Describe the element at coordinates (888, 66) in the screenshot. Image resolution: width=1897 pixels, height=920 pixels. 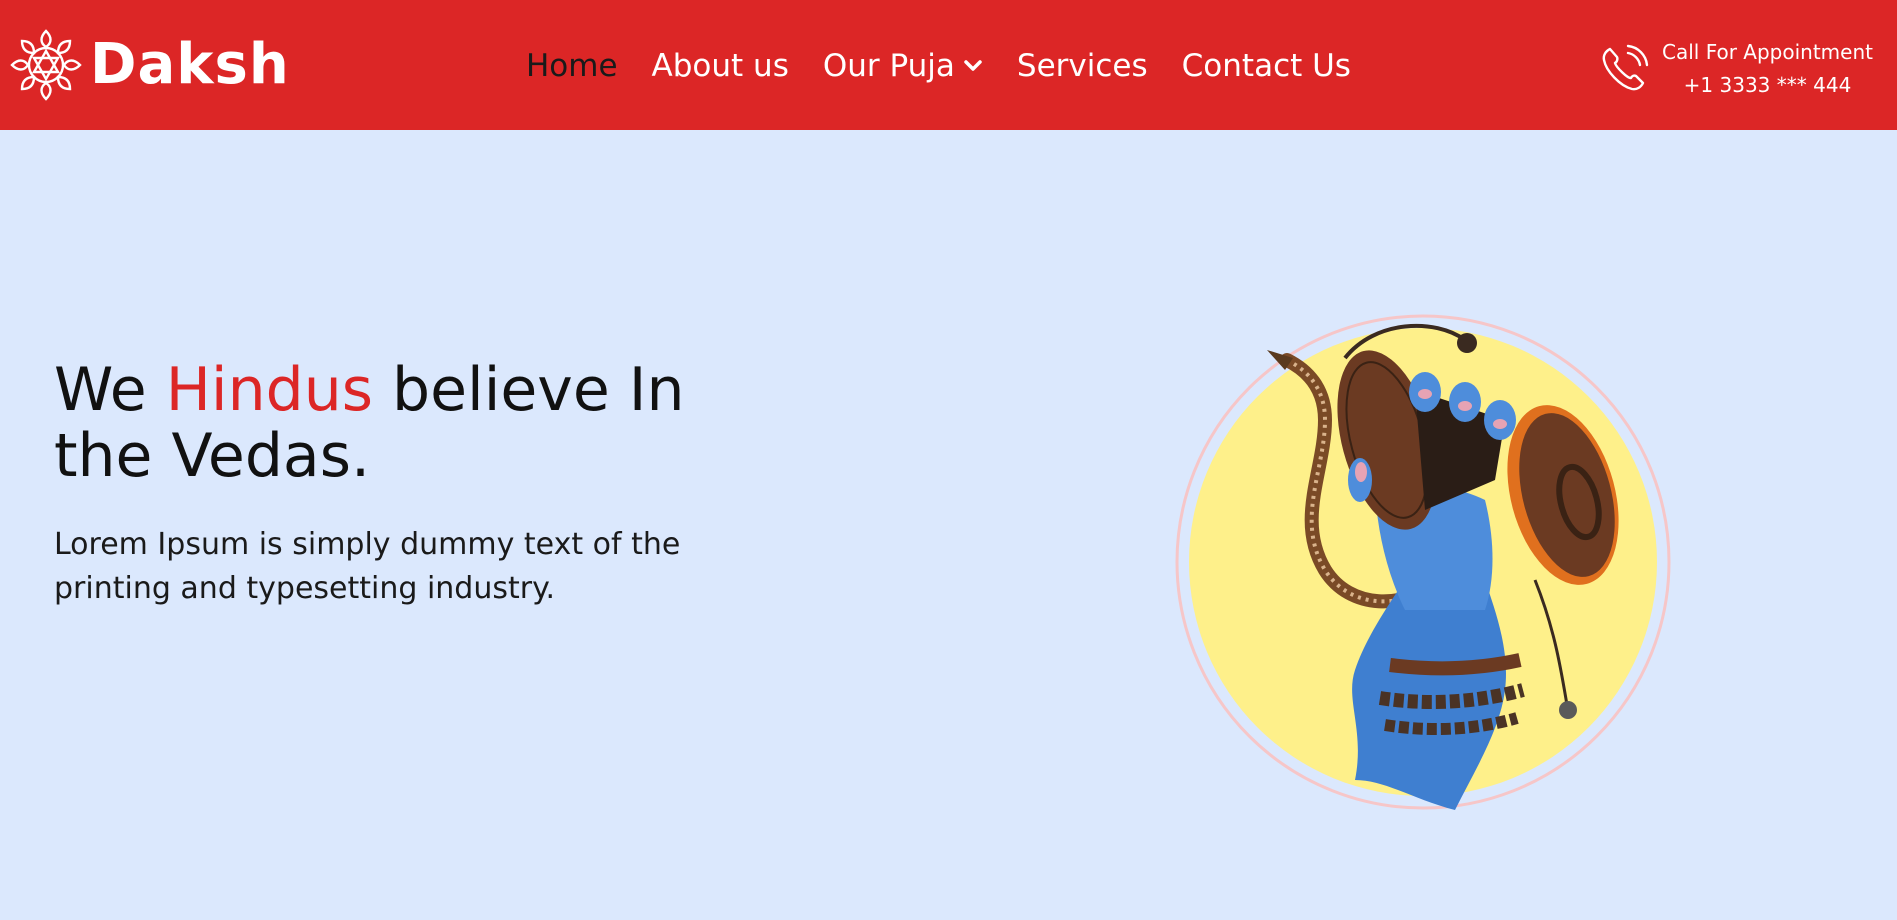
I see `nav-our-puja-label: Our Puja` at that location.